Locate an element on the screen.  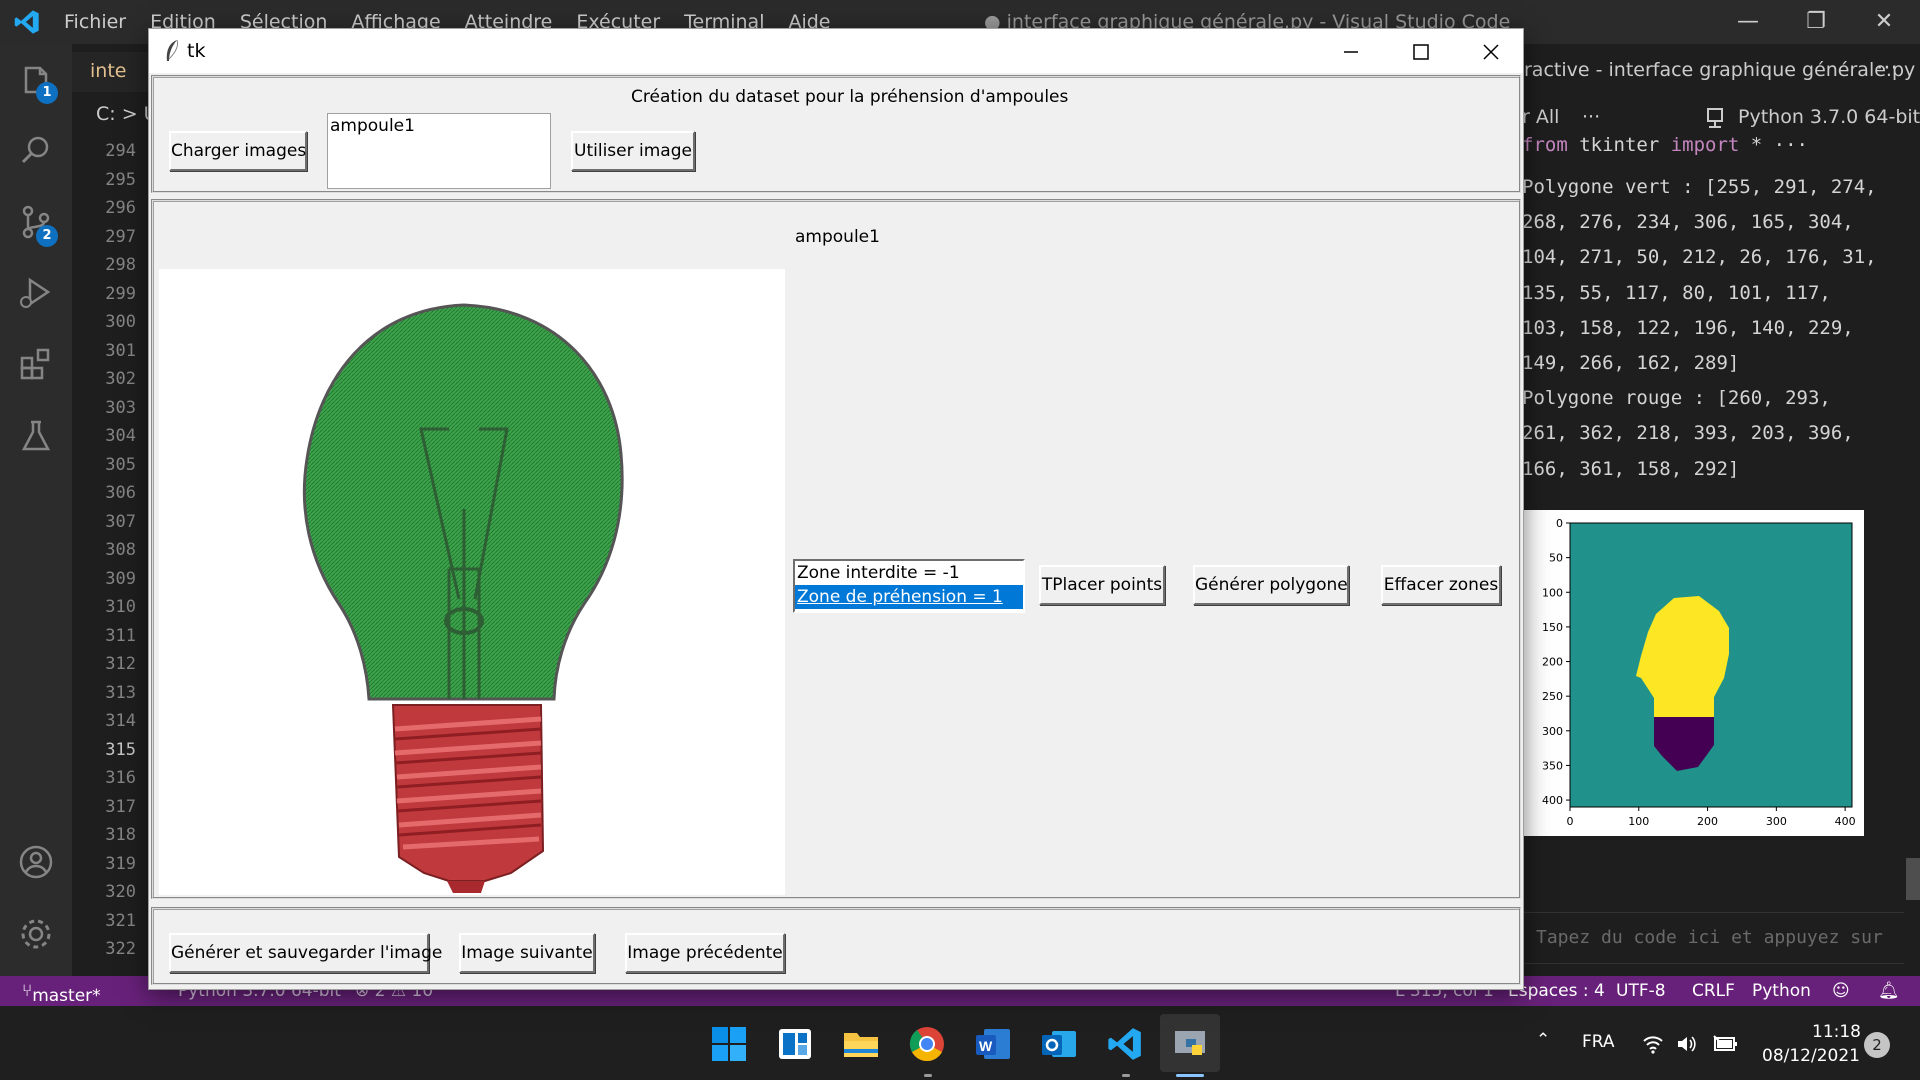
output-line: 104, 271, 50, 212, 26, 176, 31, is located at coordinates (1699, 257).